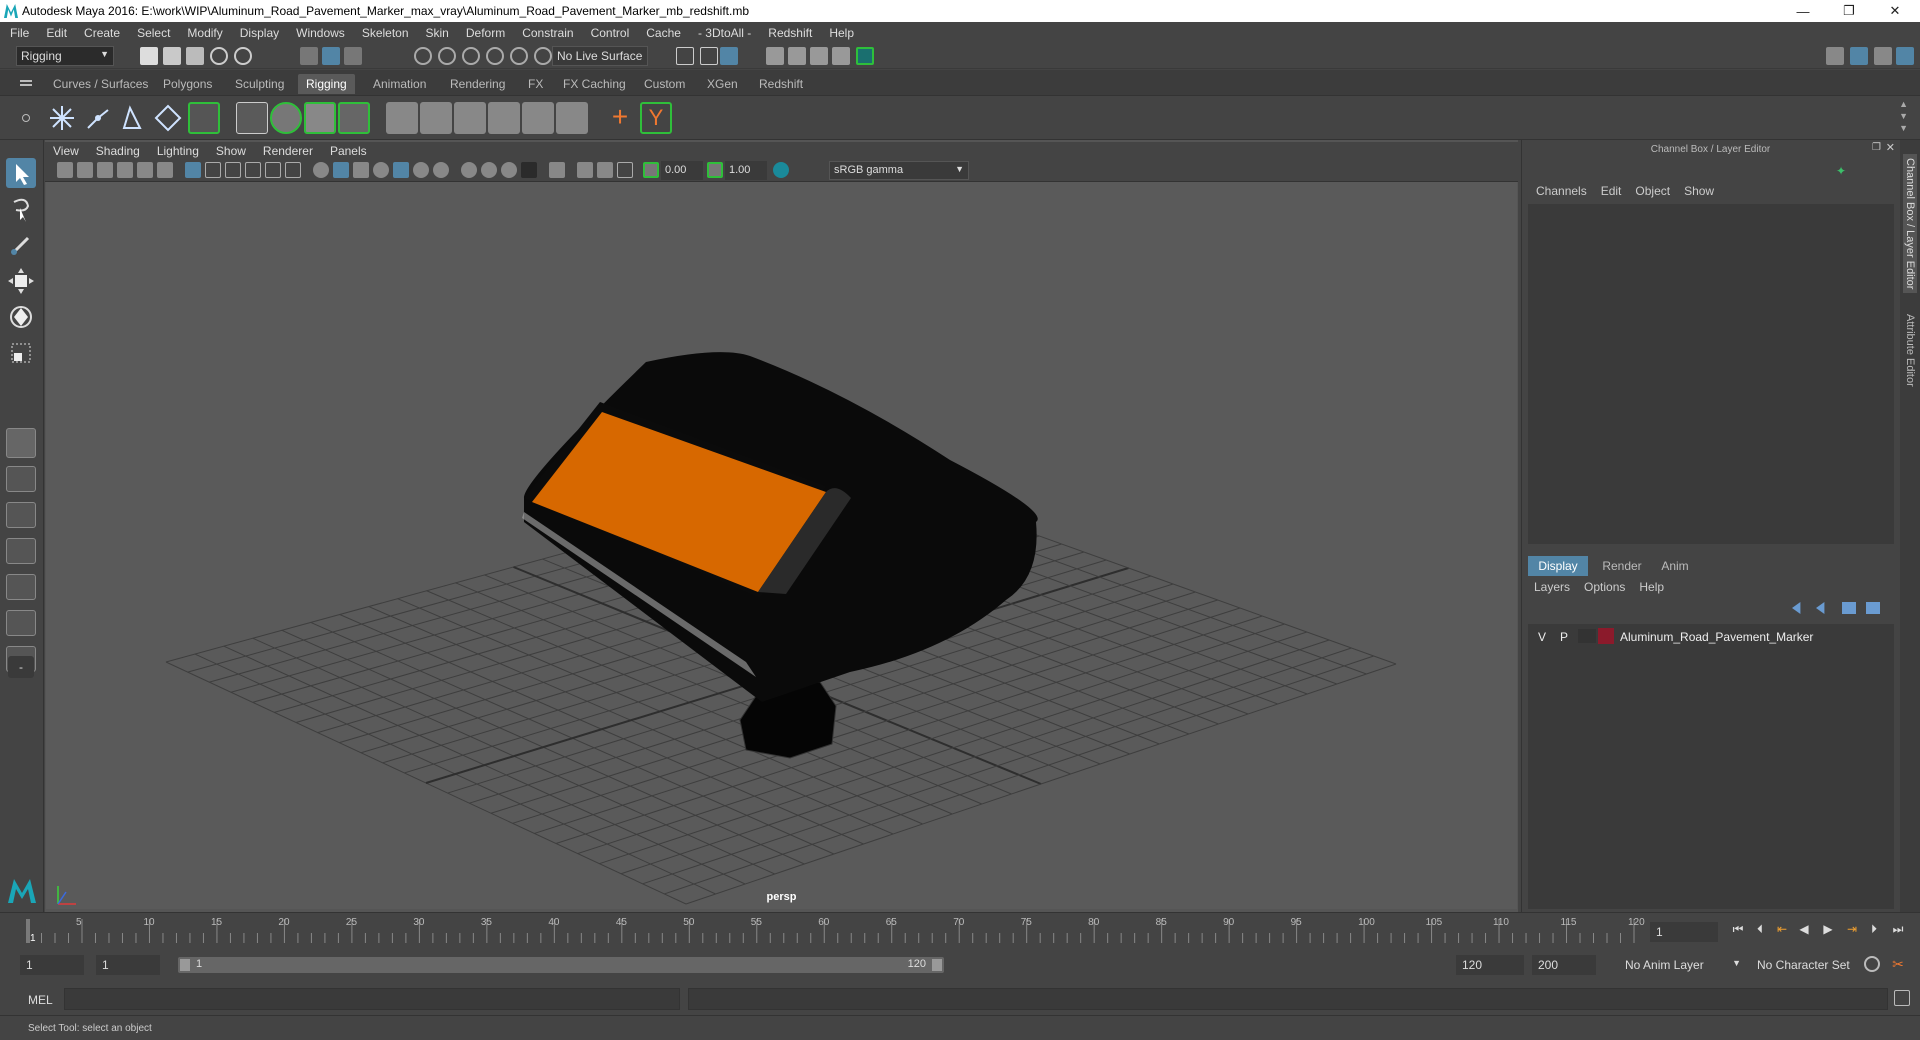 This screenshot has height=1040, width=1920. Describe the element at coordinates (243, 56) in the screenshot. I see `redo-icon` at that location.